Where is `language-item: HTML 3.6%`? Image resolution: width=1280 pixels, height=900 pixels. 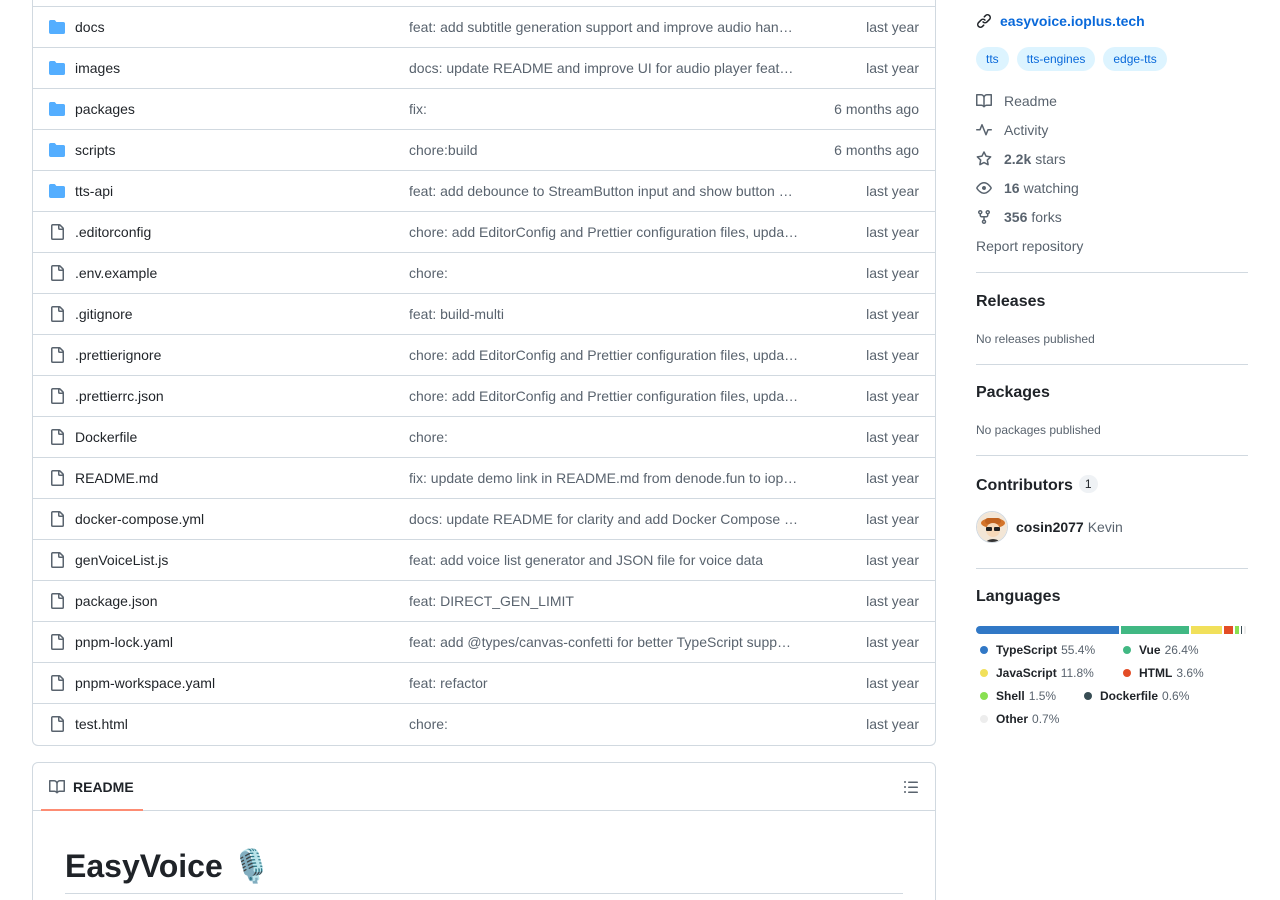 language-item: HTML 3.6% is located at coordinates (1161, 673).